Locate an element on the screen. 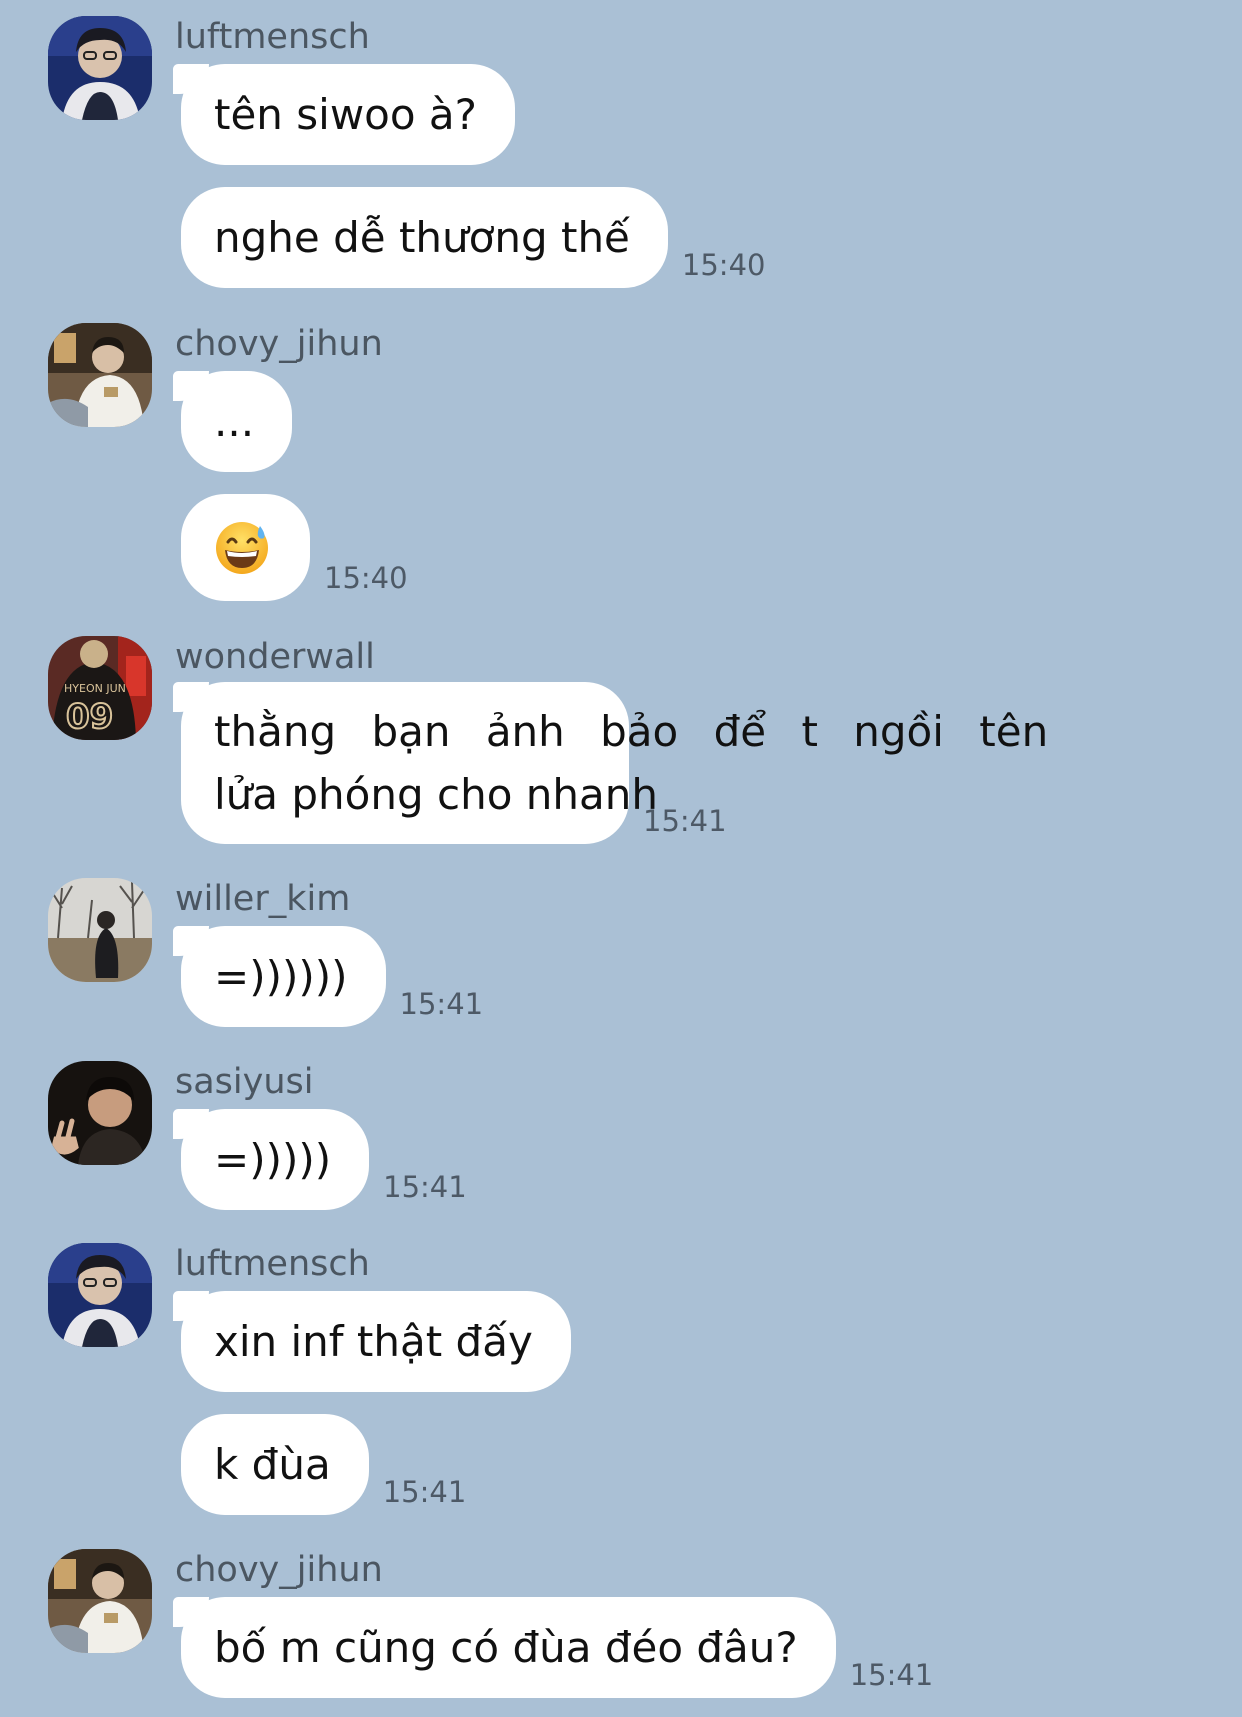 This screenshot has width=1242, height=1717. message-row: bố m cũng có đùa đéo đâu? 15:41 is located at coordinates (553, 1647).